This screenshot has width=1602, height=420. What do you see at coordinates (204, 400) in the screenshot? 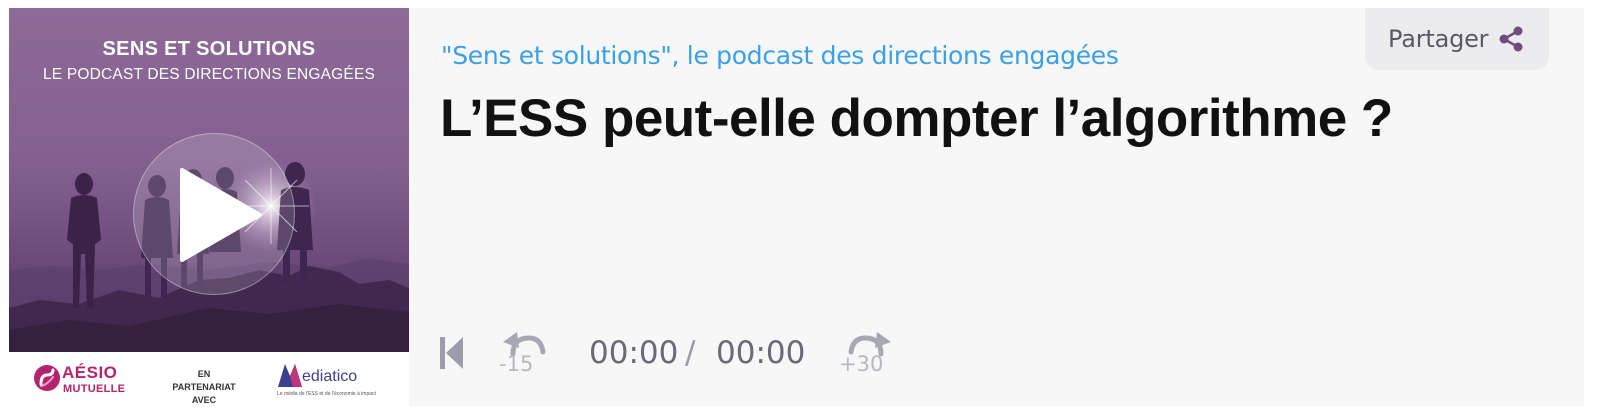
I see `partner-text-line2: AVEC` at bounding box center [204, 400].